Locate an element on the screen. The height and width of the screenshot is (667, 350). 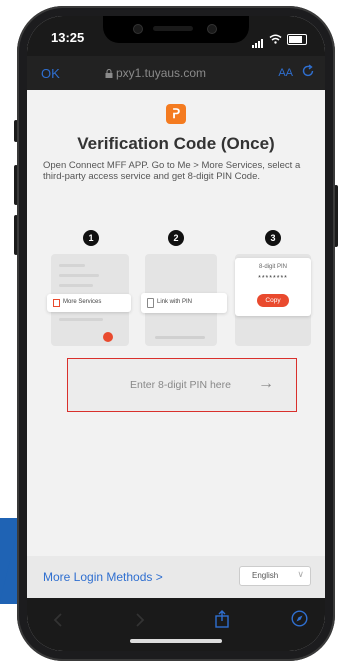
step-2-number: 2 is located at coordinates (176, 238).